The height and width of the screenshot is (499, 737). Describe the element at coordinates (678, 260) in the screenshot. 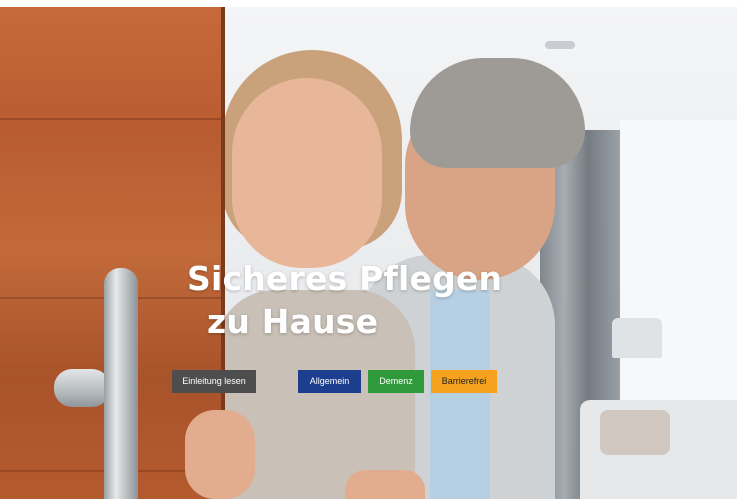

I see `background-window` at that location.